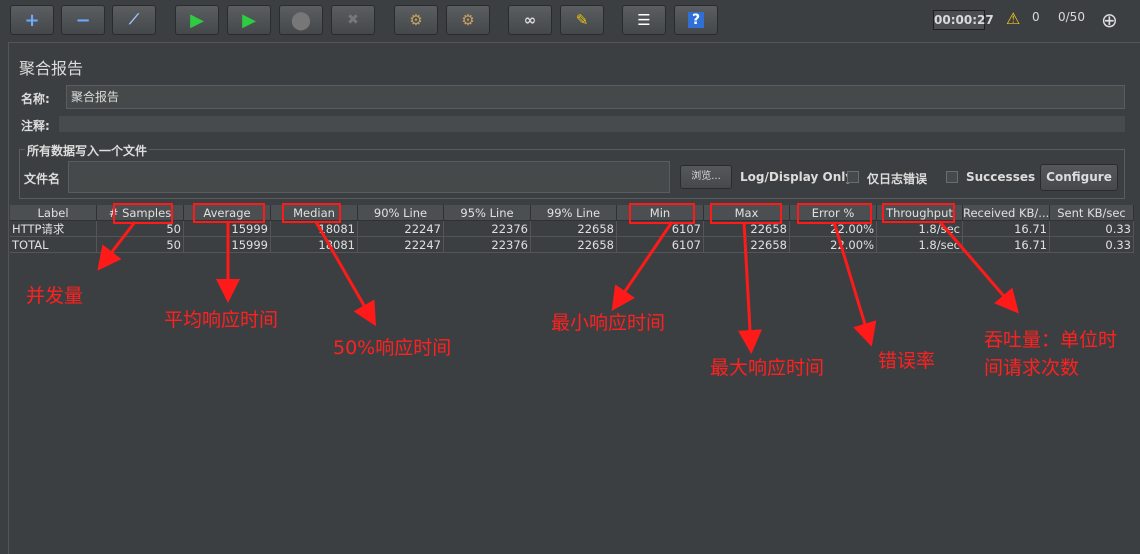 The height and width of the screenshot is (554, 1140). What do you see at coordinates (221, 320) in the screenshot?
I see `annotation-average: 平均响应时间` at bounding box center [221, 320].